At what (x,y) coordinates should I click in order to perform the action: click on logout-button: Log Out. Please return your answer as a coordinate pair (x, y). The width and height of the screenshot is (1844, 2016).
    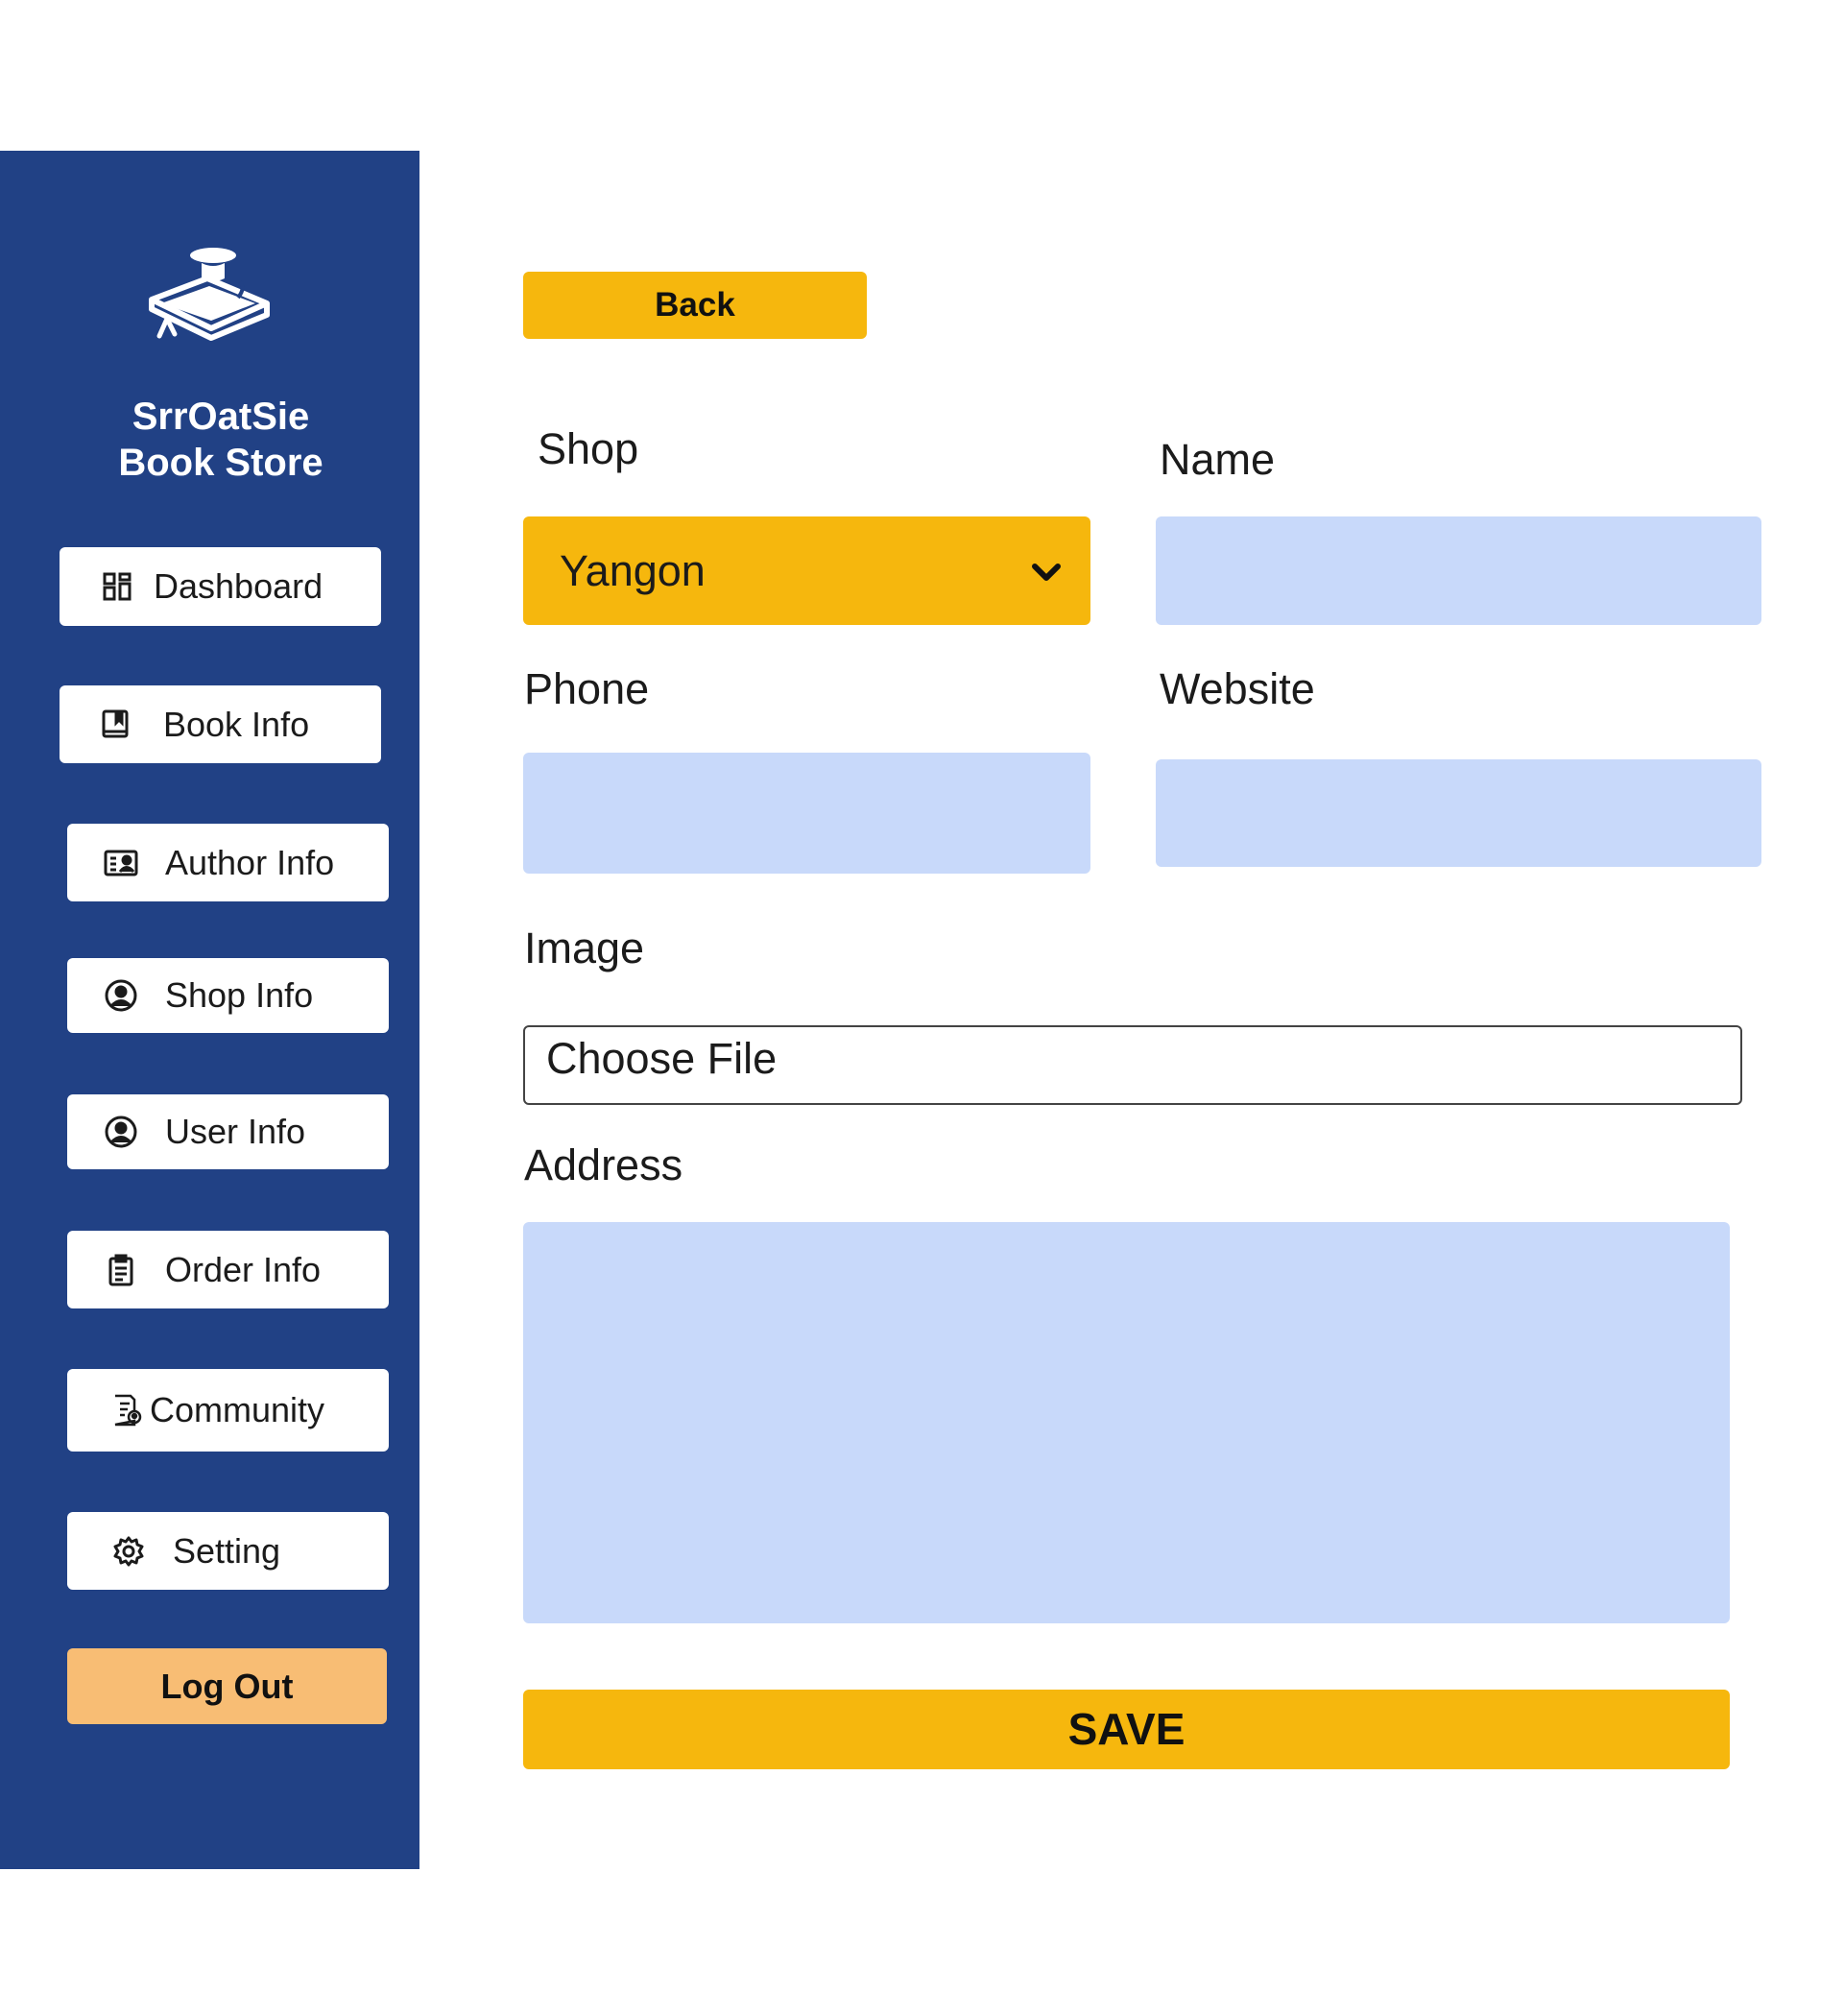
    Looking at the image, I should click on (227, 1686).